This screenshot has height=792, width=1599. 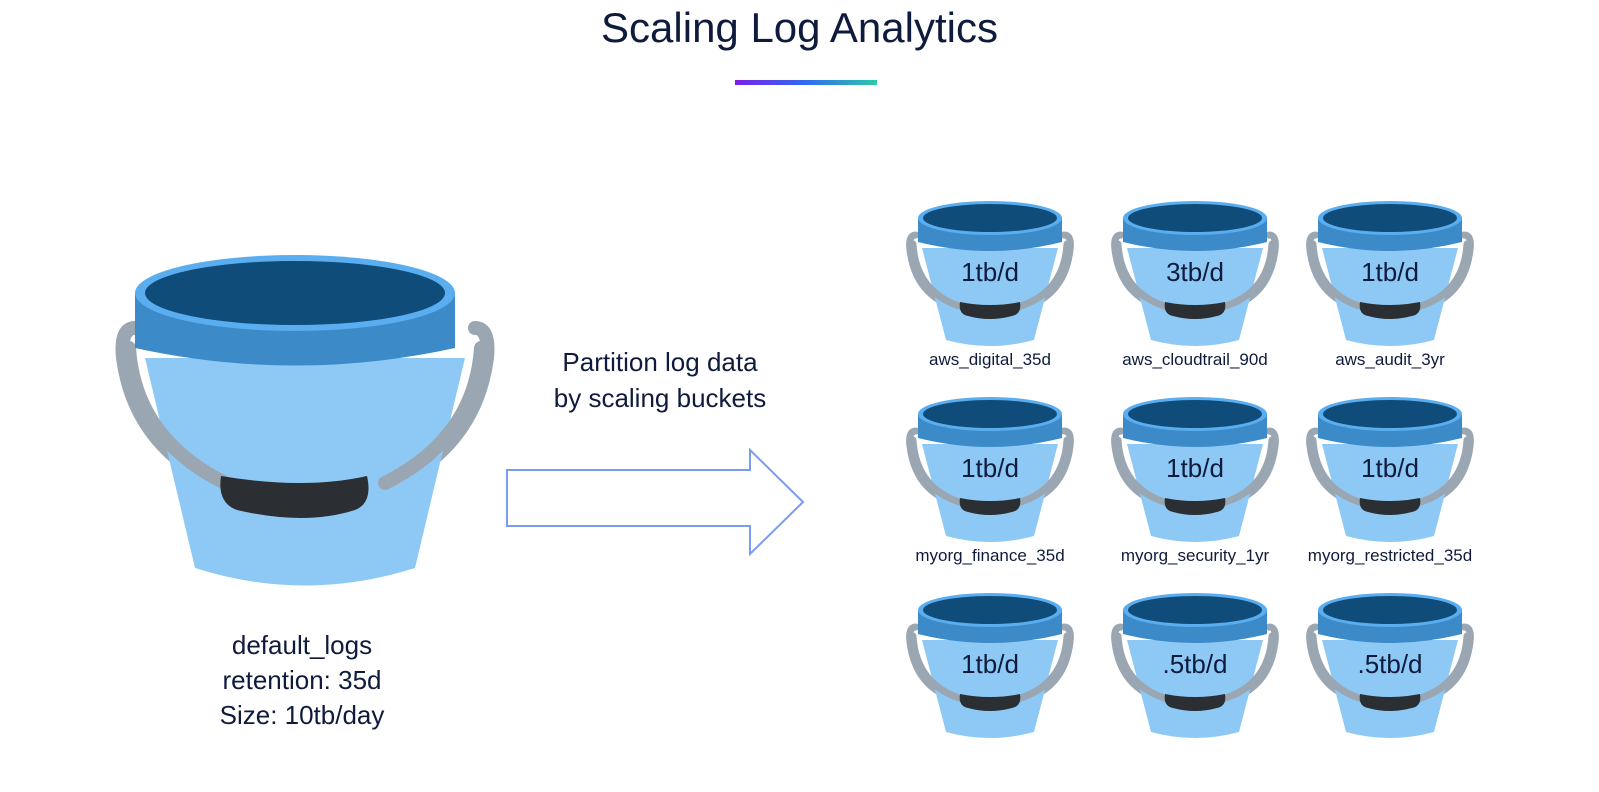 What do you see at coordinates (799, 27) in the screenshot?
I see `page-title: Scaling Log Analytics` at bounding box center [799, 27].